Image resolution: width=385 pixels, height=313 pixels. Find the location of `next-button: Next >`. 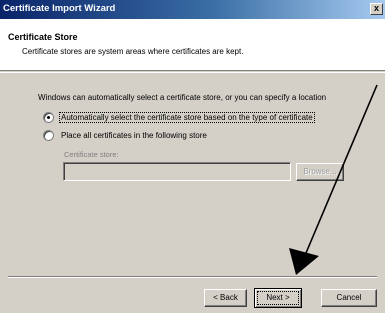

next-button: Next > is located at coordinates (278, 298).